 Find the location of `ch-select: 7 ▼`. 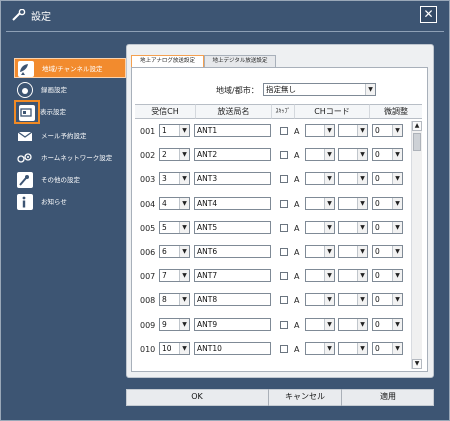

ch-select: 7 ▼ is located at coordinates (174, 275).